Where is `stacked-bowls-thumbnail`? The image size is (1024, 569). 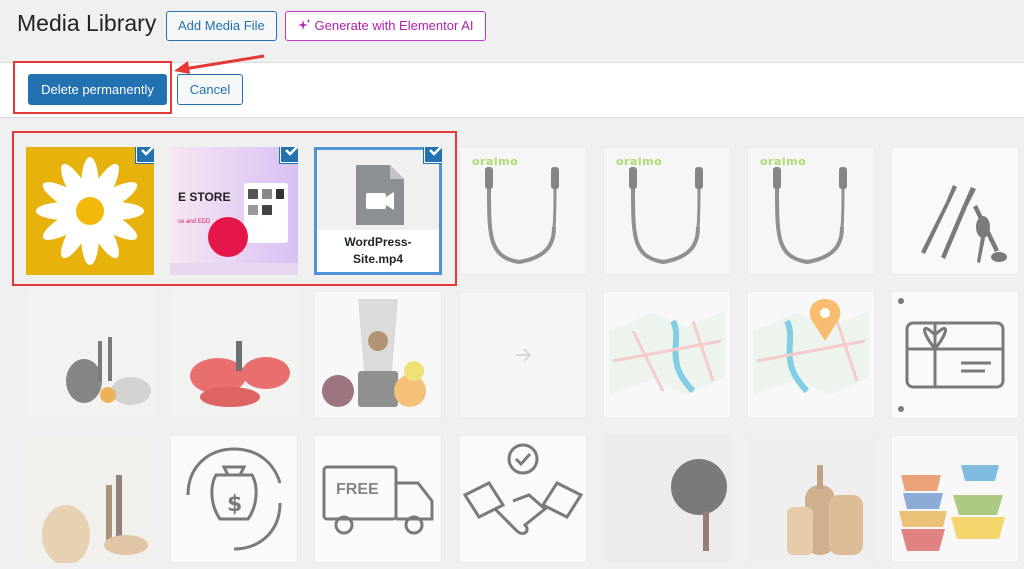 stacked-bowls-thumbnail is located at coordinates (952, 508).